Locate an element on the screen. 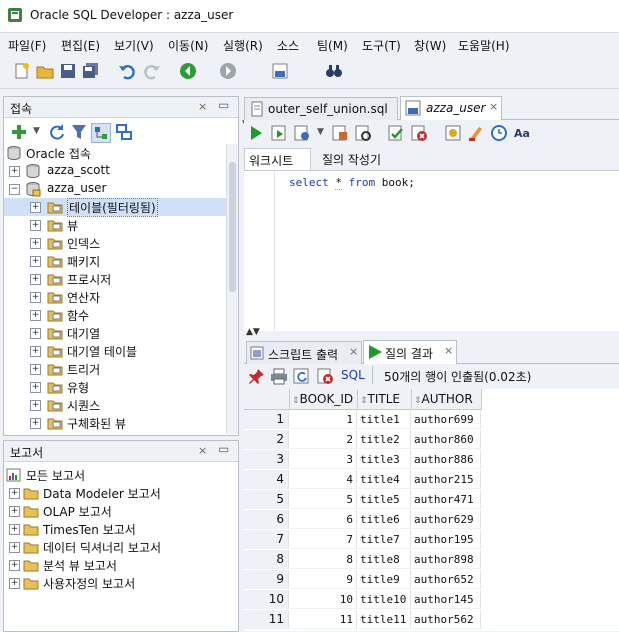 The height and width of the screenshot is (632, 619). table-cell: 2 is located at coordinates (323, 439).